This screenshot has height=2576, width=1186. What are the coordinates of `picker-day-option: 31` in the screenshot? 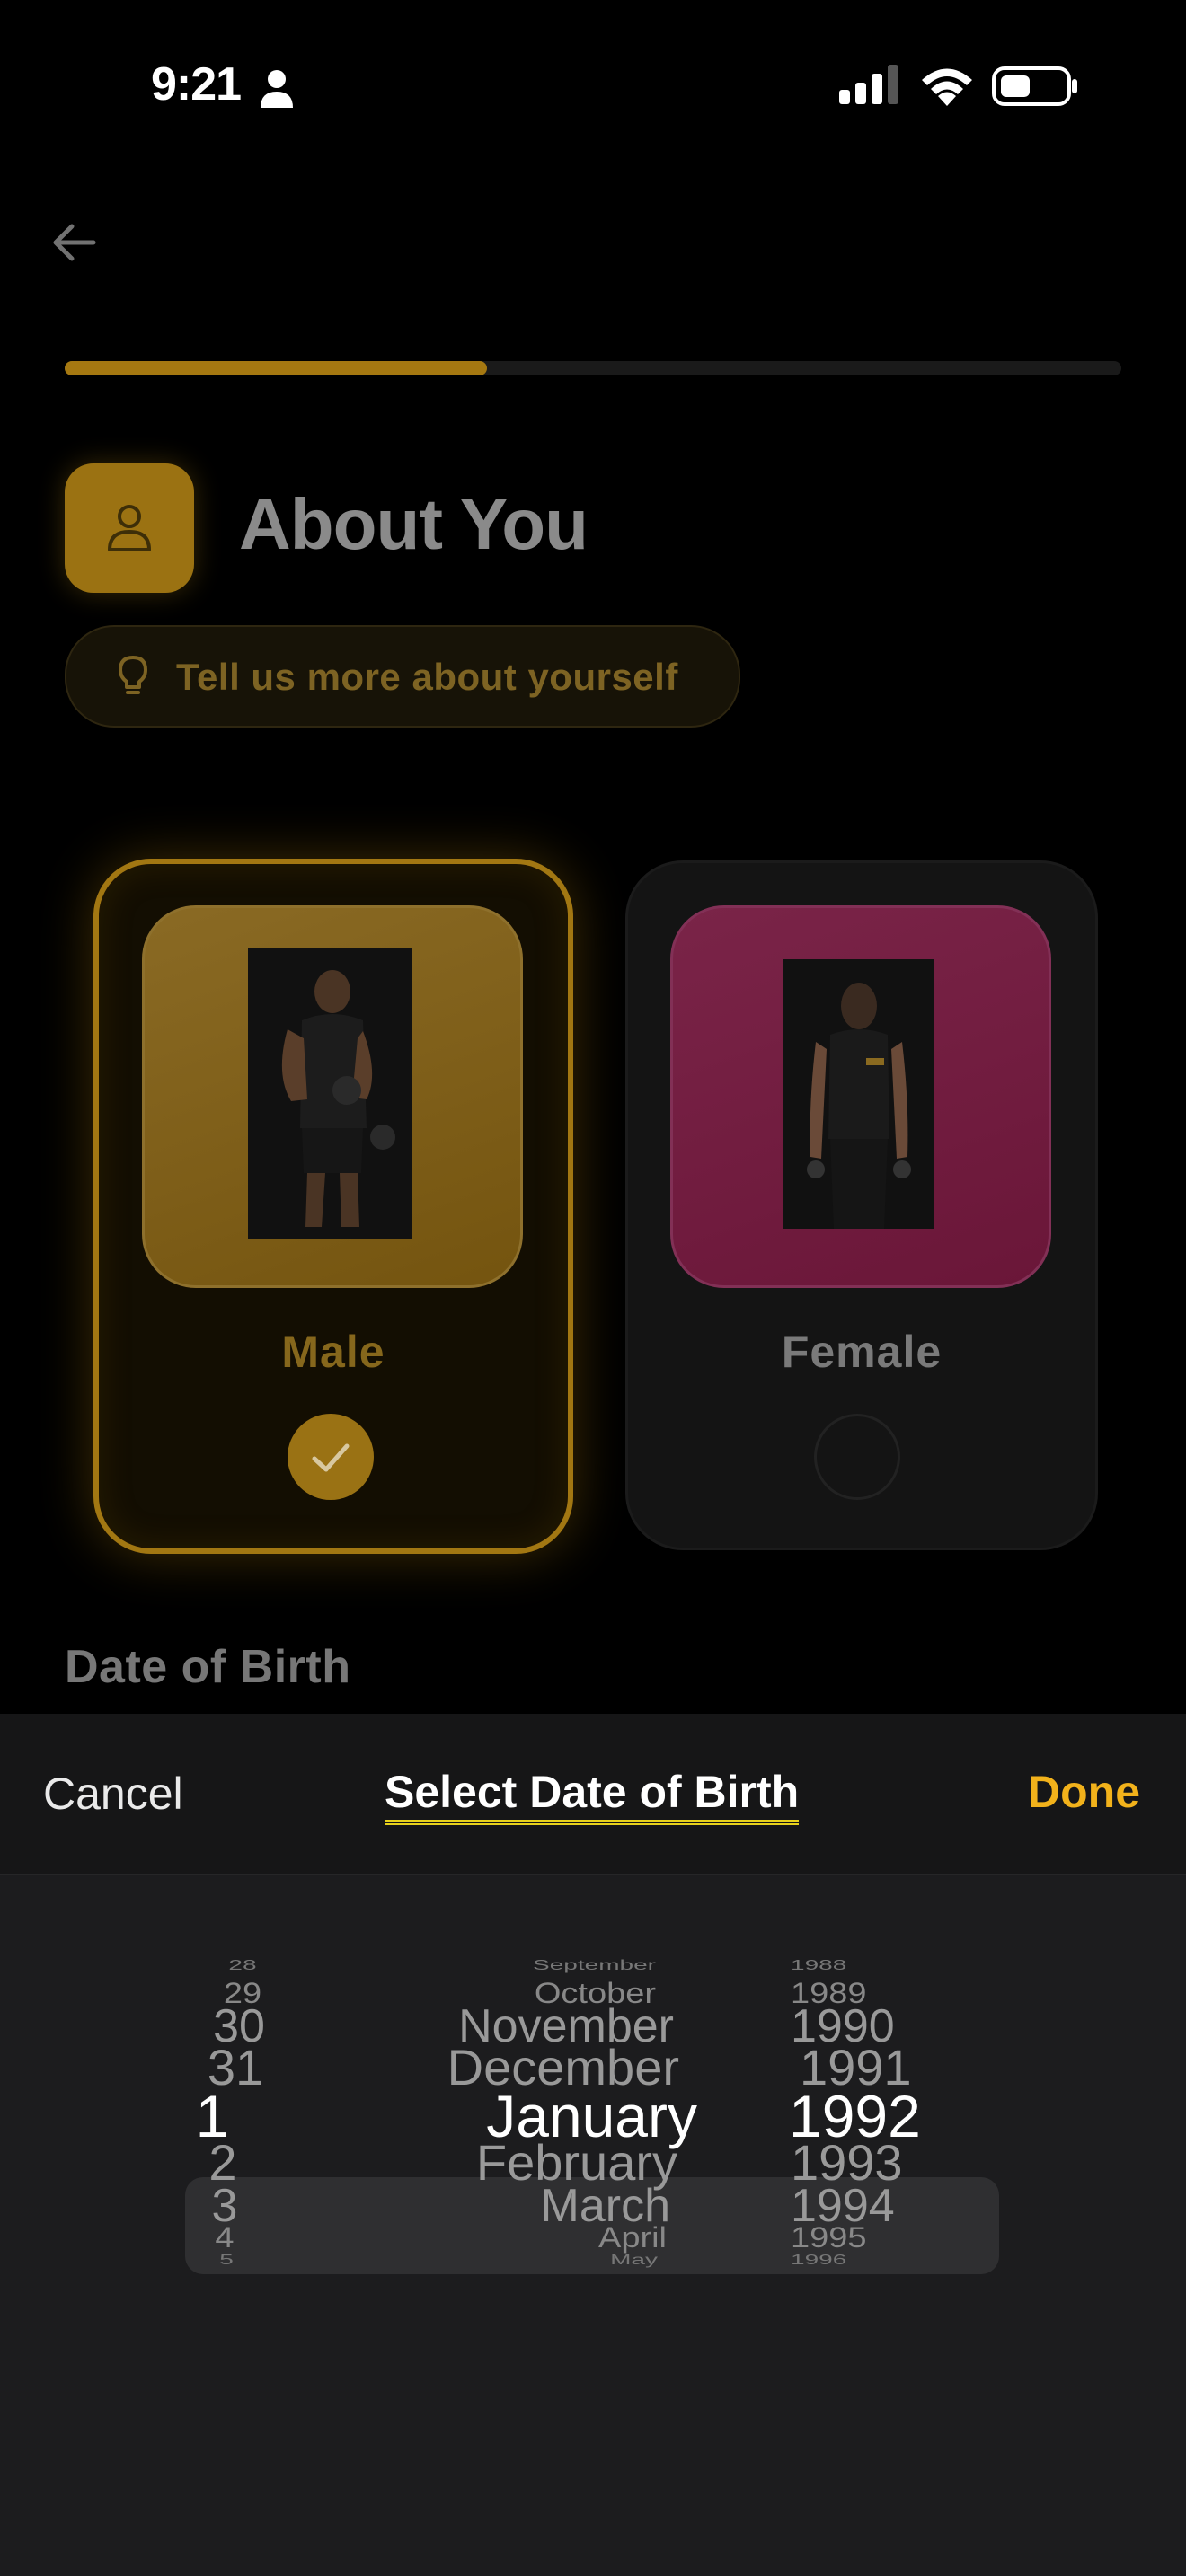 It's located at (235, 2067).